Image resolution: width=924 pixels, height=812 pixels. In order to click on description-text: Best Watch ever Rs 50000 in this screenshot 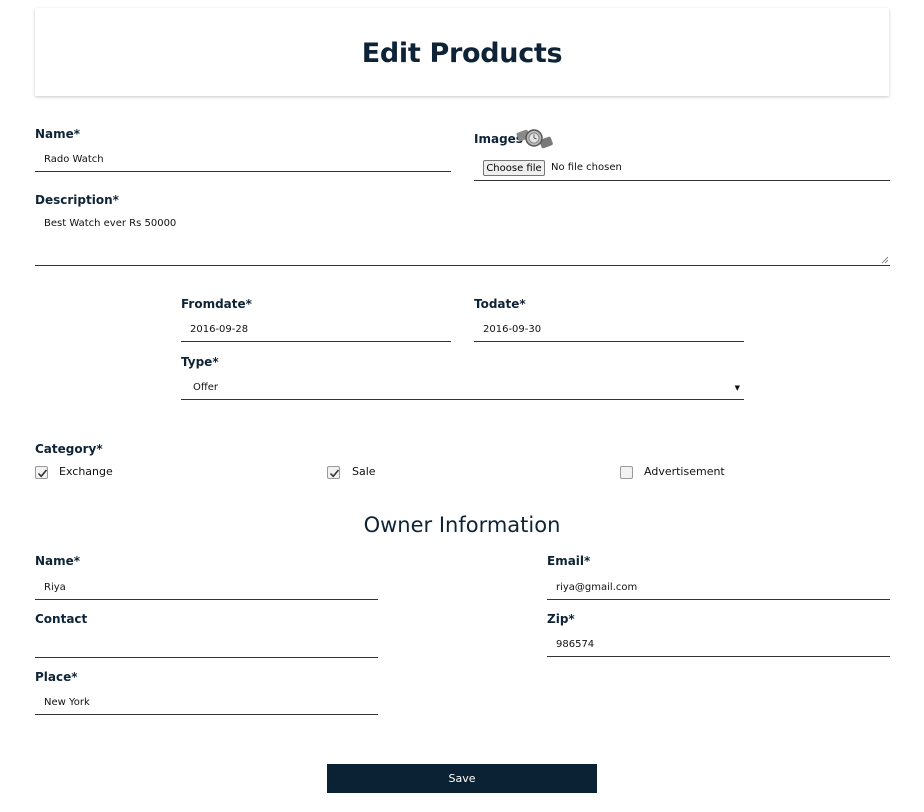, I will do `click(110, 223)`.